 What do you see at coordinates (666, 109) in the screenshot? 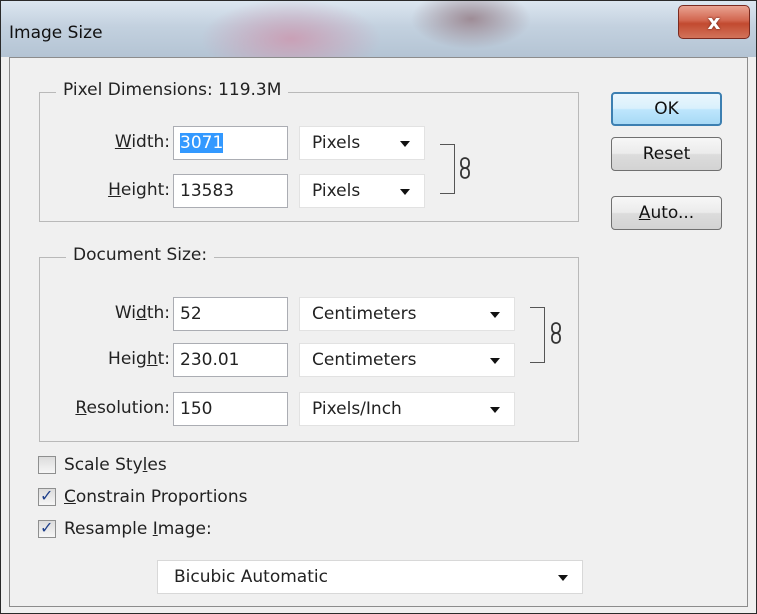
I see `ok-button: OK` at bounding box center [666, 109].